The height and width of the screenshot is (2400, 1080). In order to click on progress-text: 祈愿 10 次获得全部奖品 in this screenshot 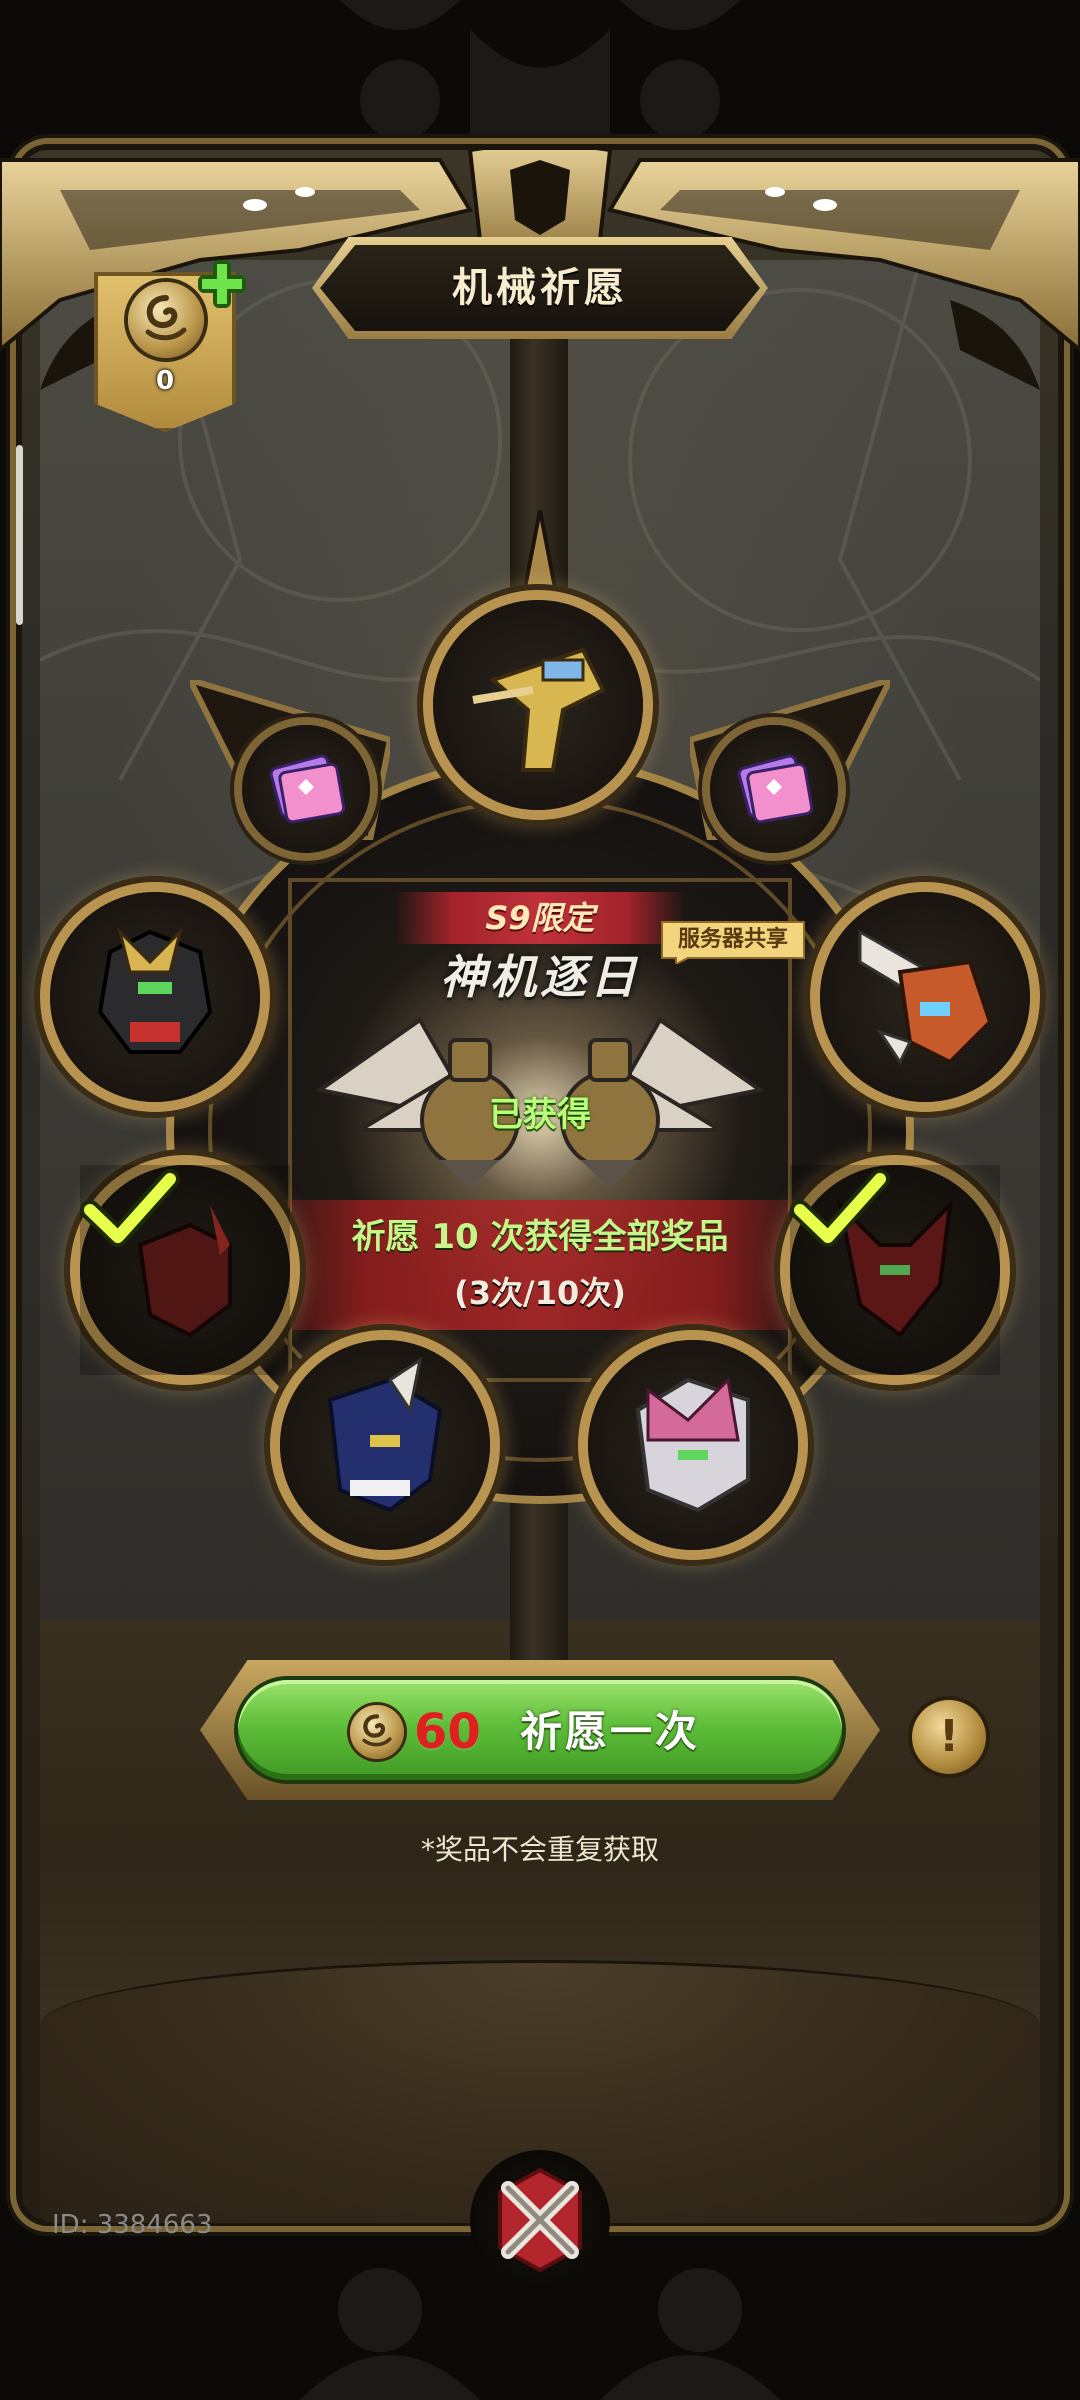, I will do `click(540, 1237)`.